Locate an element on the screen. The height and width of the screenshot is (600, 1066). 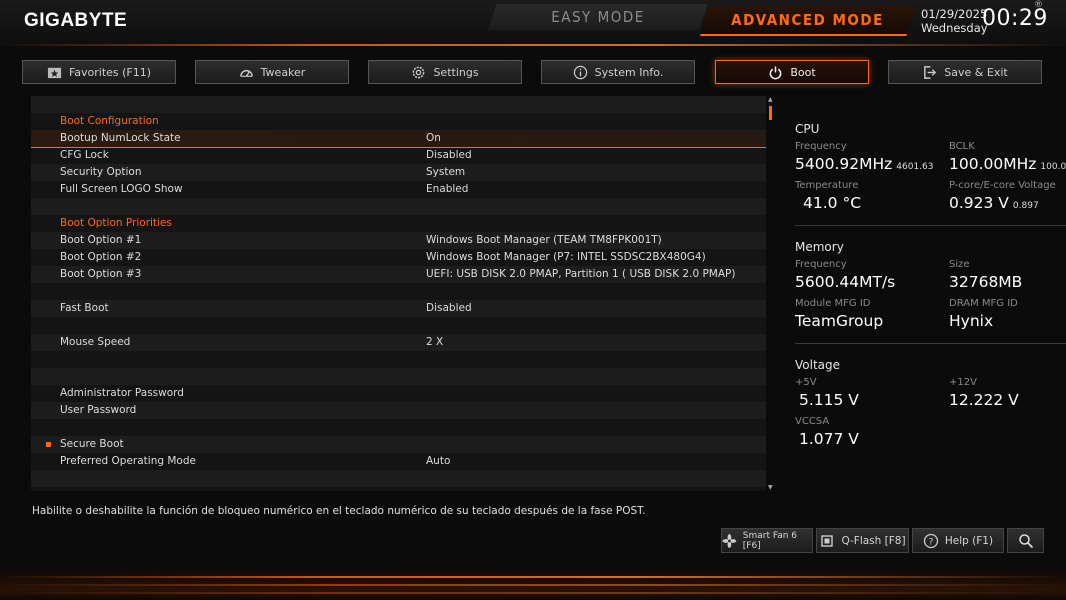
vccsa-label: VCCSA is located at coordinates (812, 421).